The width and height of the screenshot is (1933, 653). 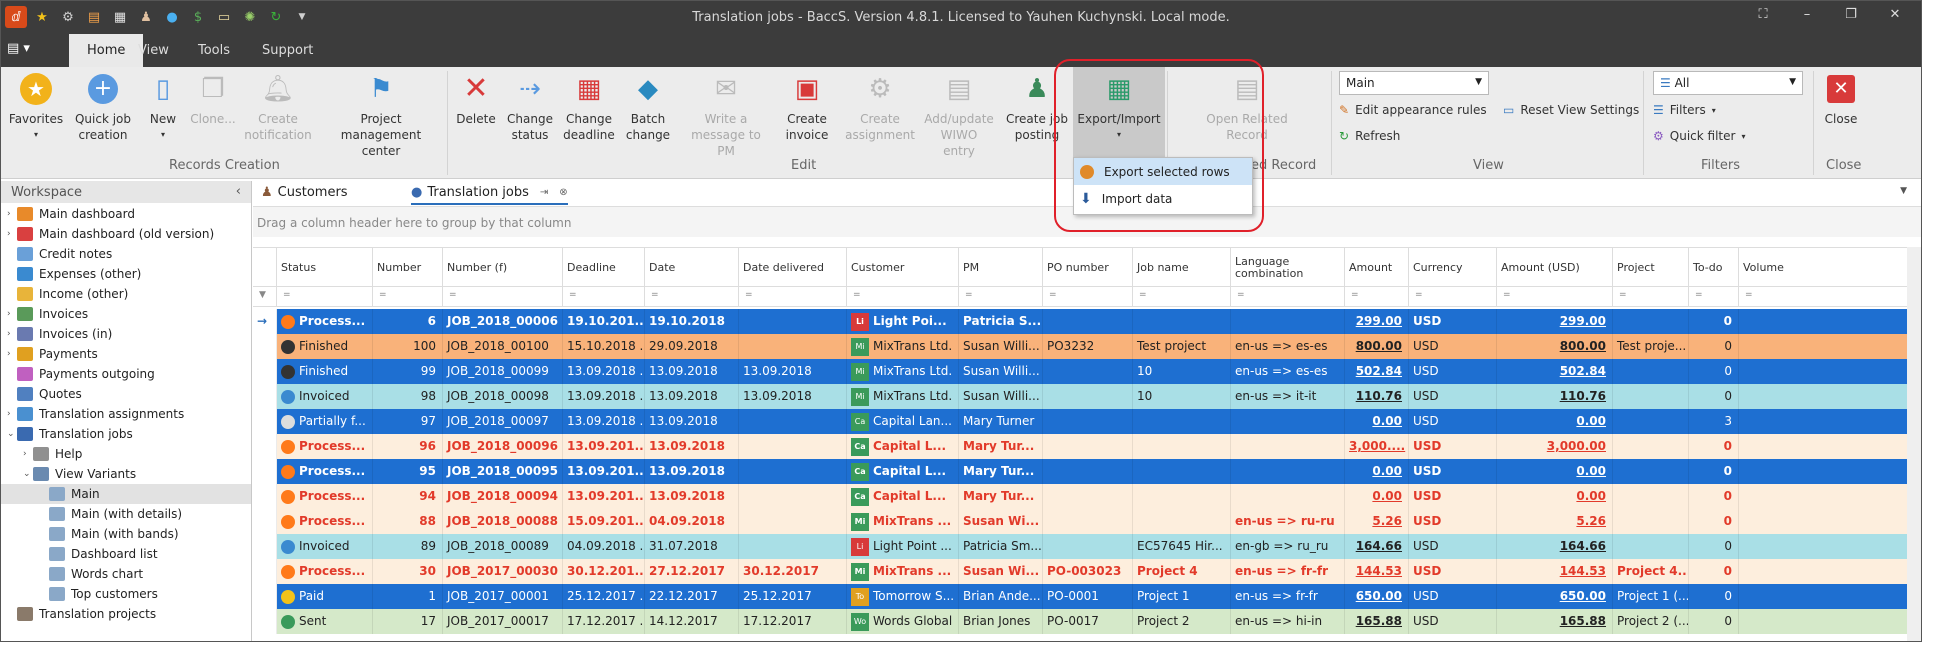 What do you see at coordinates (1163, 171) in the screenshot?
I see `menu-item-export-selected-rows: Export selected rows` at bounding box center [1163, 171].